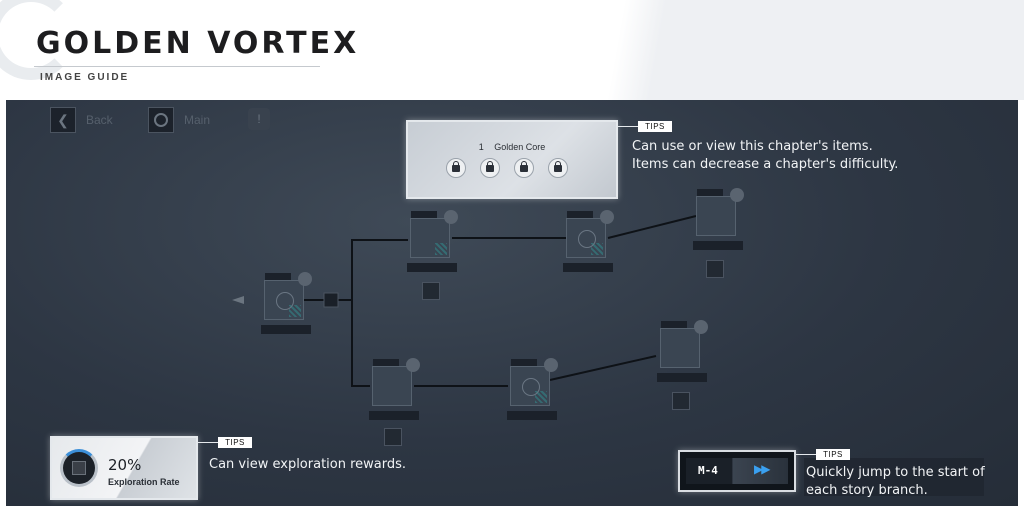 Image resolution: width=1024 pixels, height=512 pixels. I want to click on title-divider, so click(177, 66).